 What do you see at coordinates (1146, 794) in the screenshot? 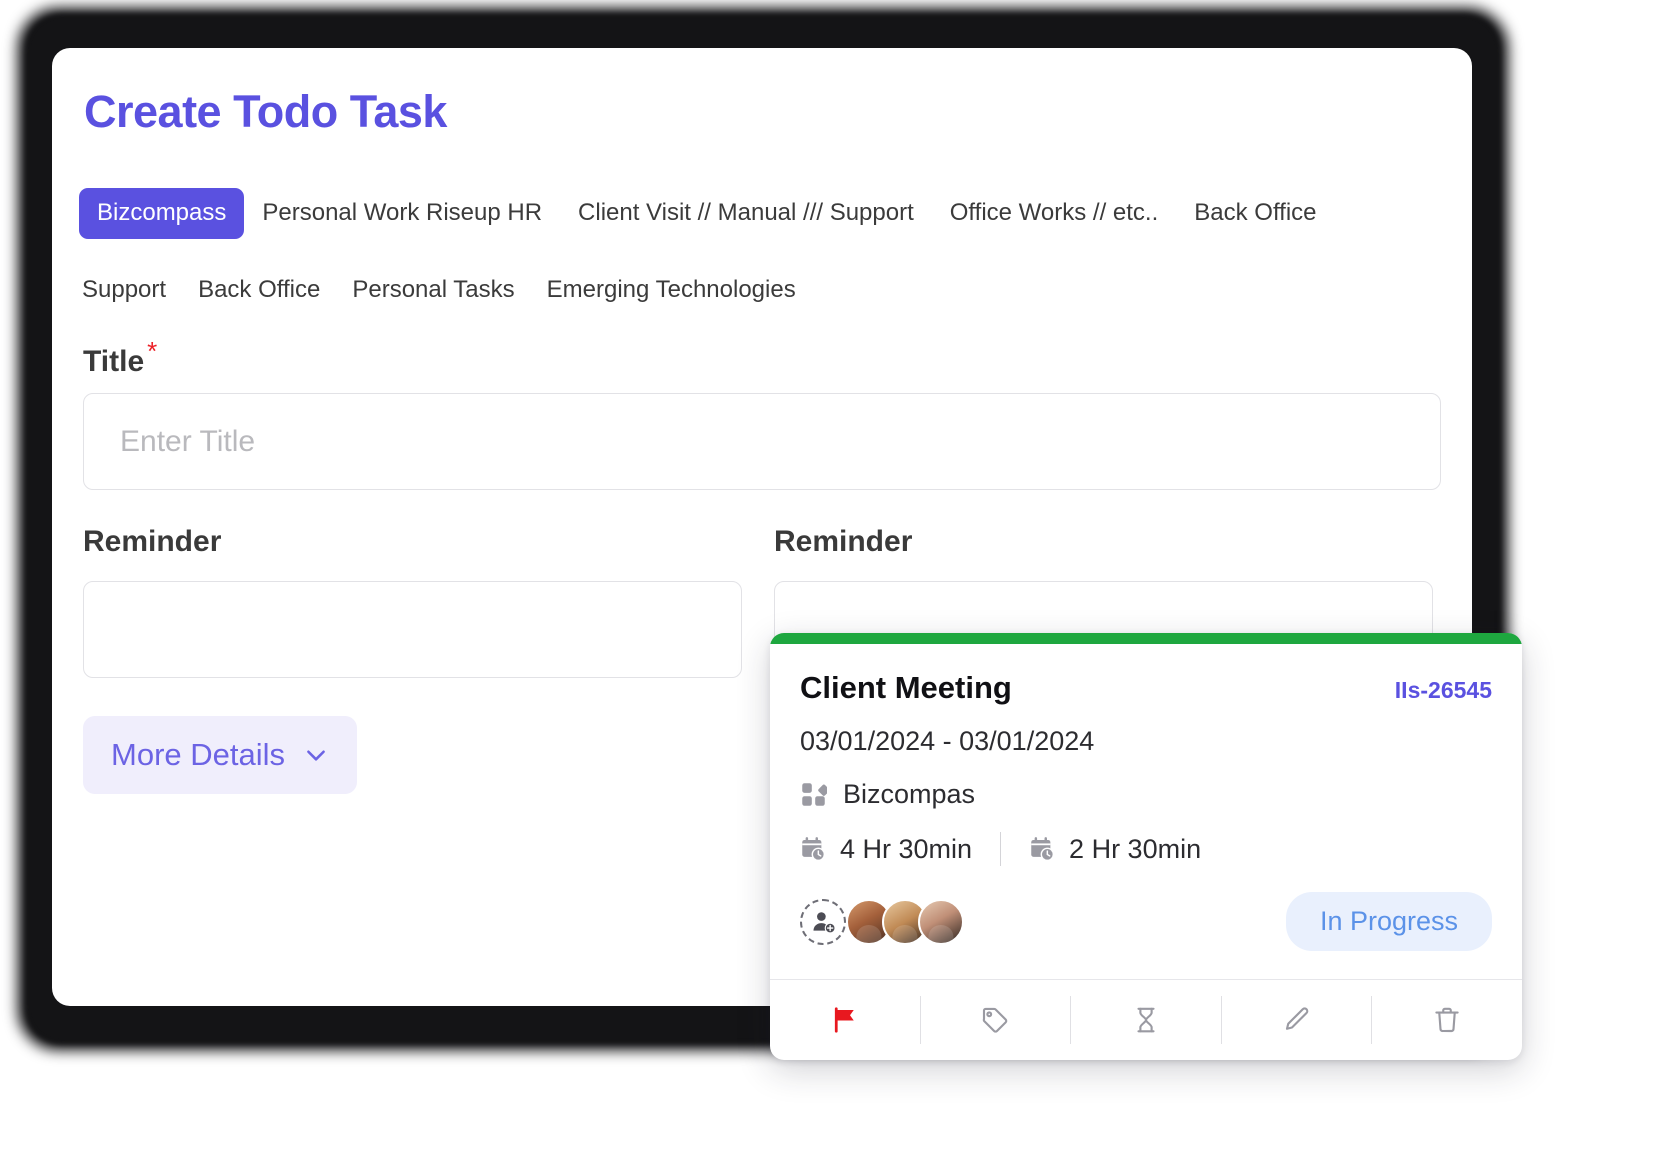
I see `task-project-row: Bizcompas` at bounding box center [1146, 794].